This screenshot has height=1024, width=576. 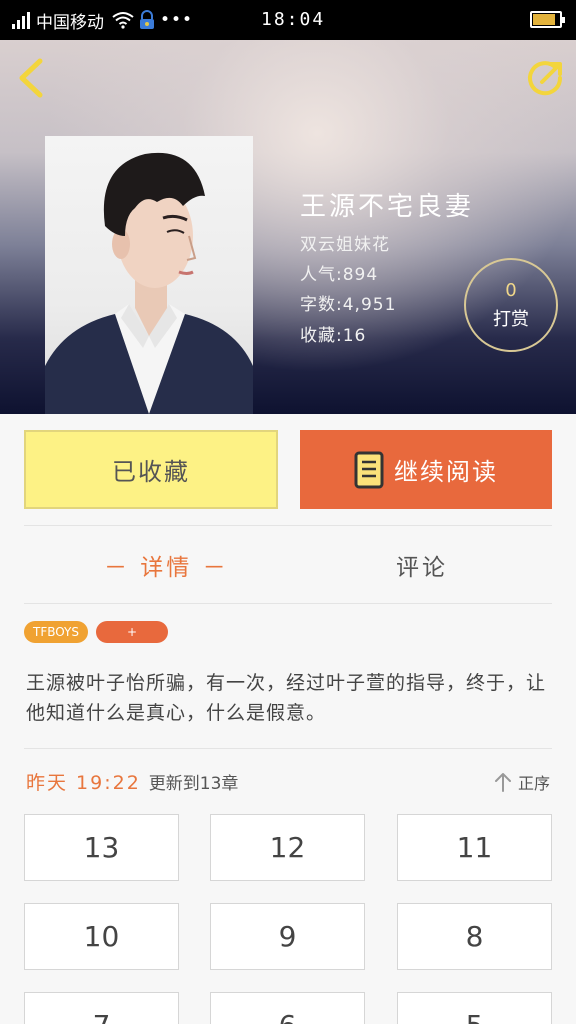 I want to click on chapter-button: 13, so click(x=101, y=847).